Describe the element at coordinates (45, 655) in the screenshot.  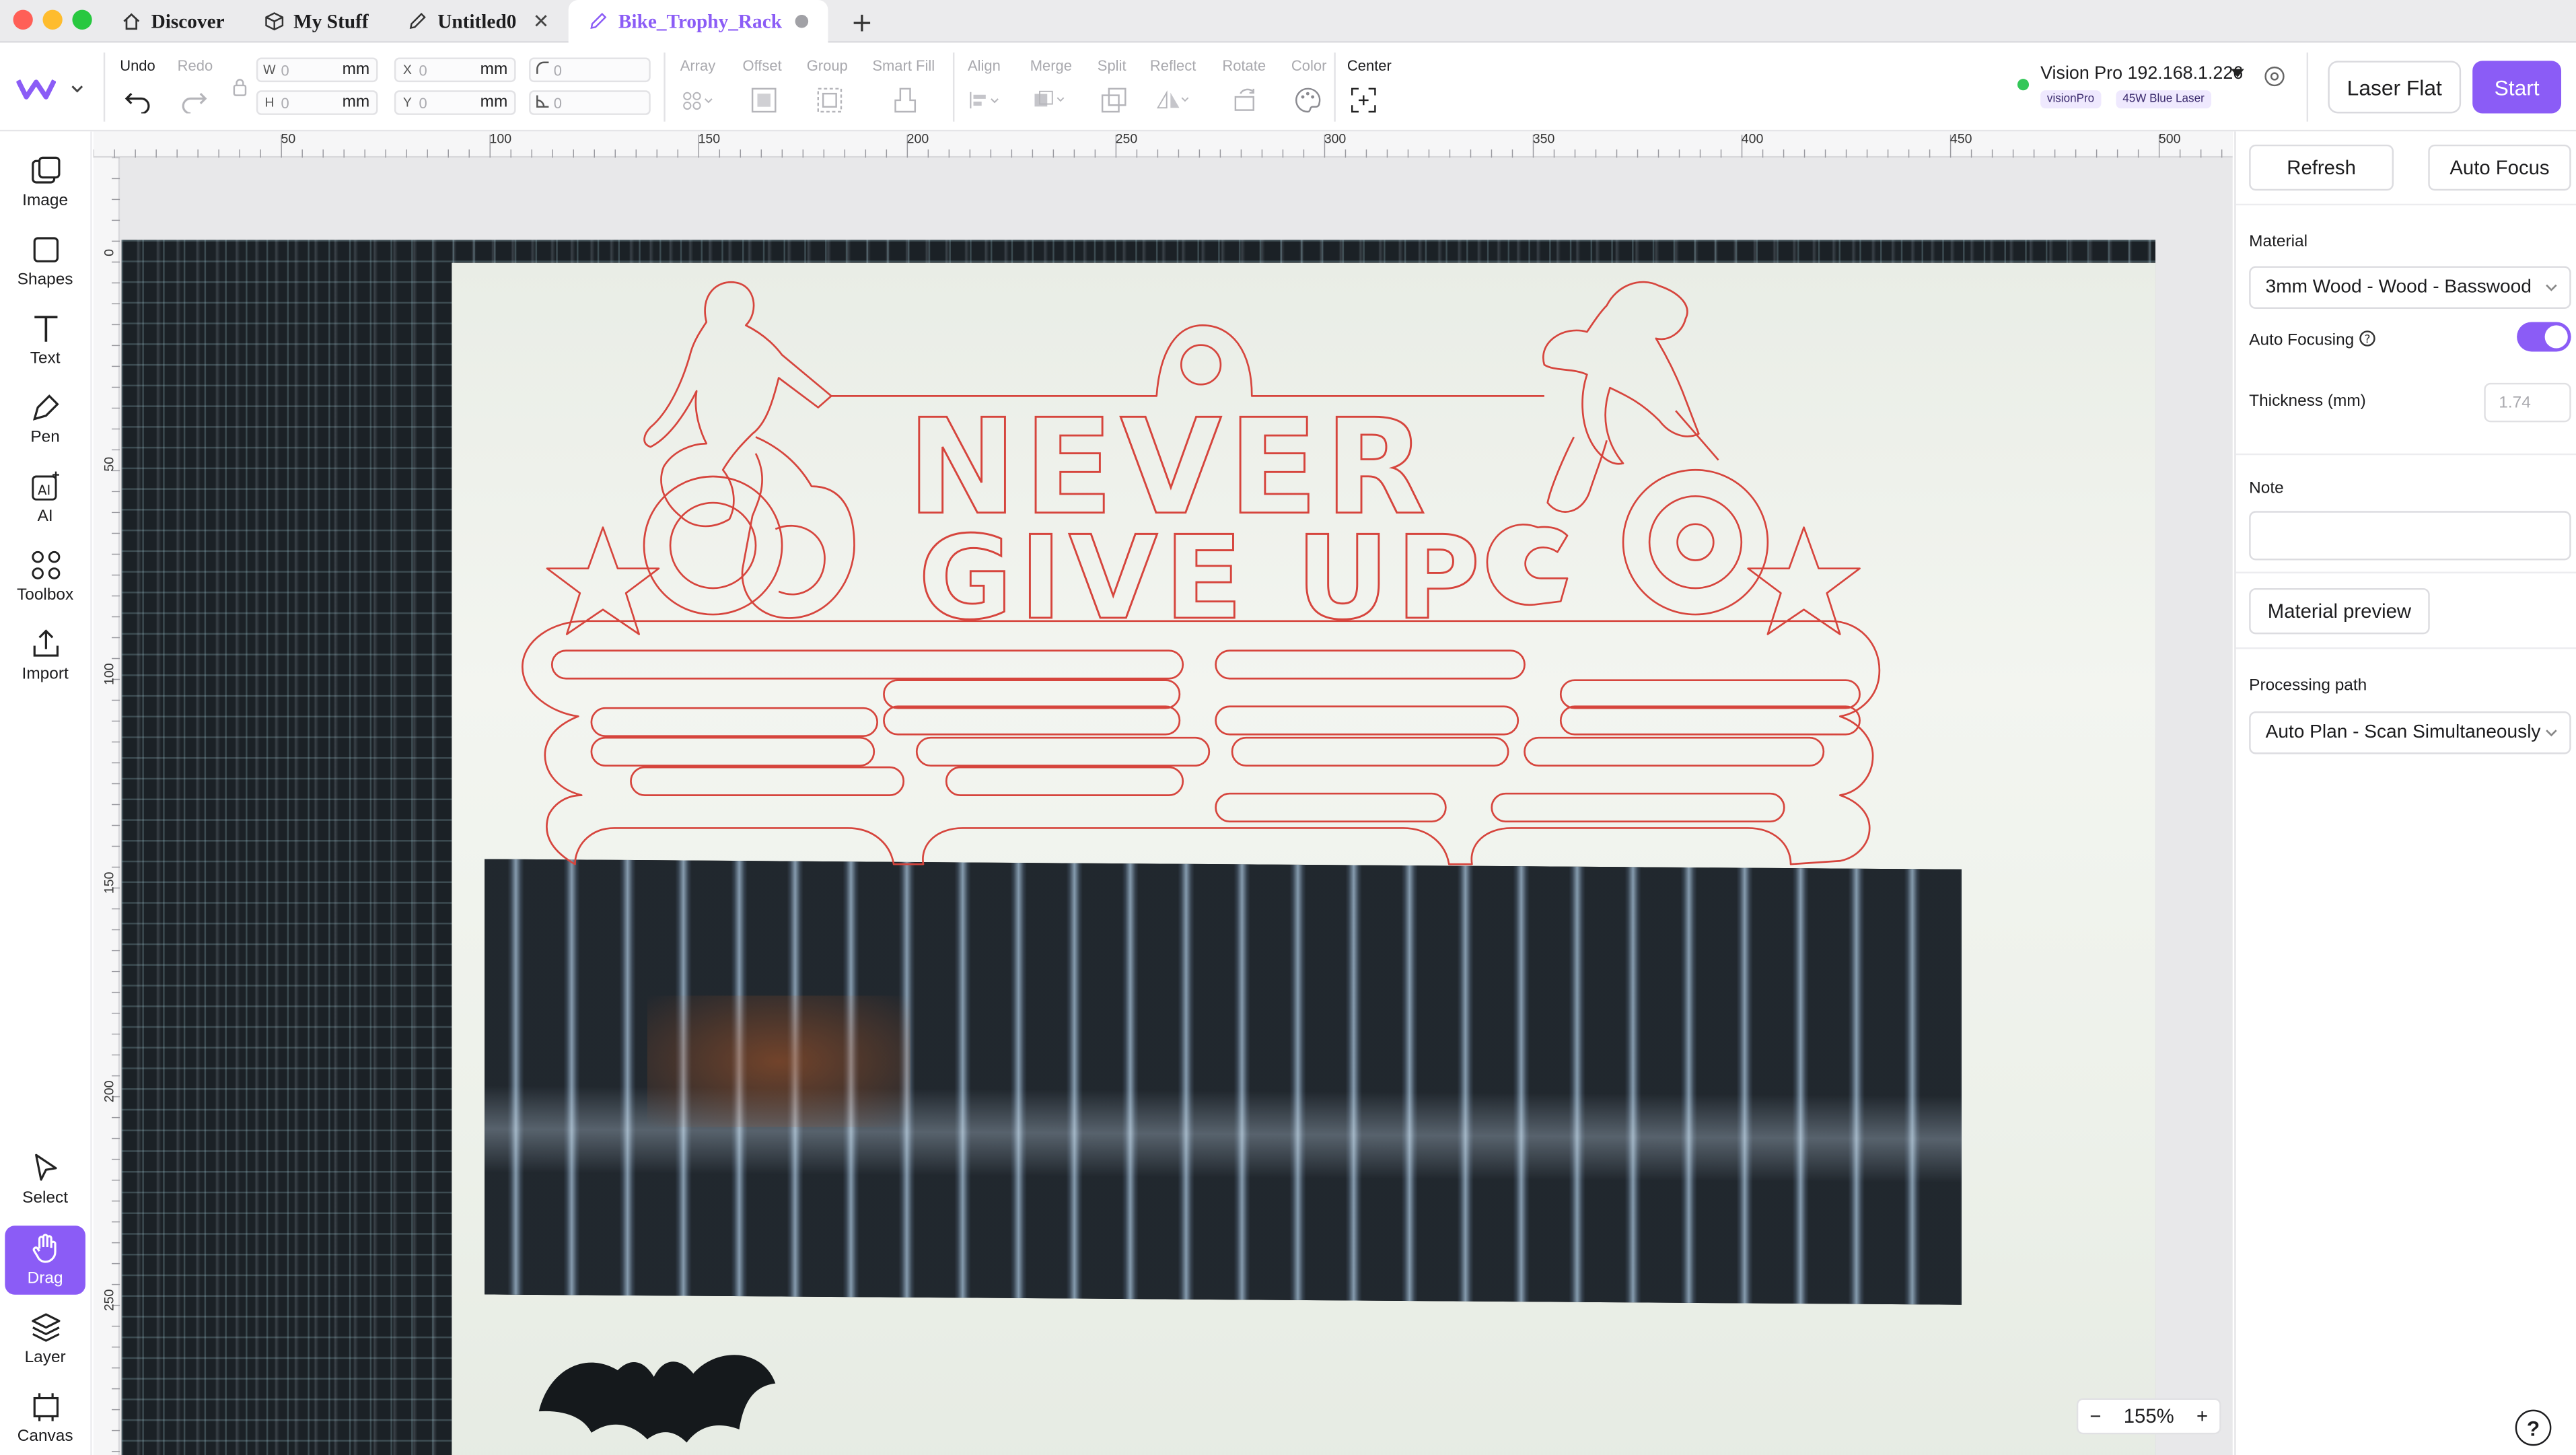
I see `sidebar-item-import: Import` at that location.